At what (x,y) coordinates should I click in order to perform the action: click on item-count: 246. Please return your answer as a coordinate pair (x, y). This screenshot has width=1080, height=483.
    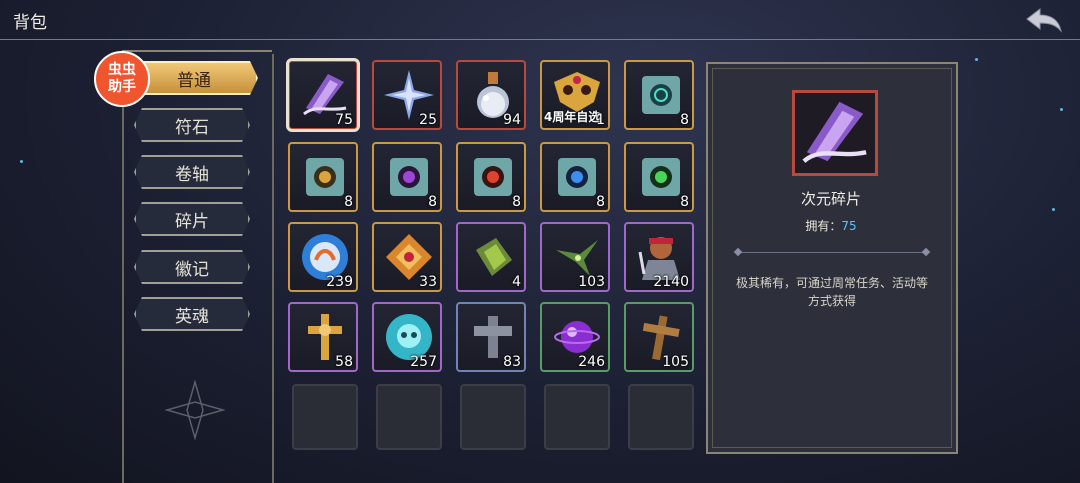
    Looking at the image, I should click on (591, 362).